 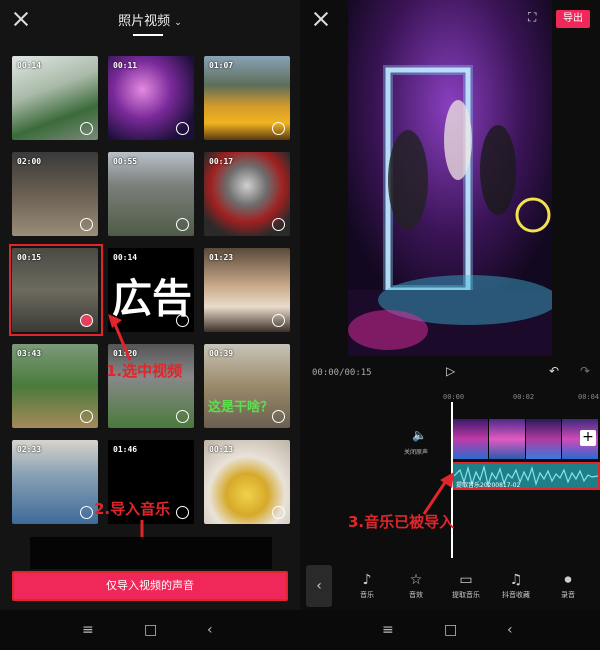 I want to click on tool-label: 音效, so click(x=416, y=595).